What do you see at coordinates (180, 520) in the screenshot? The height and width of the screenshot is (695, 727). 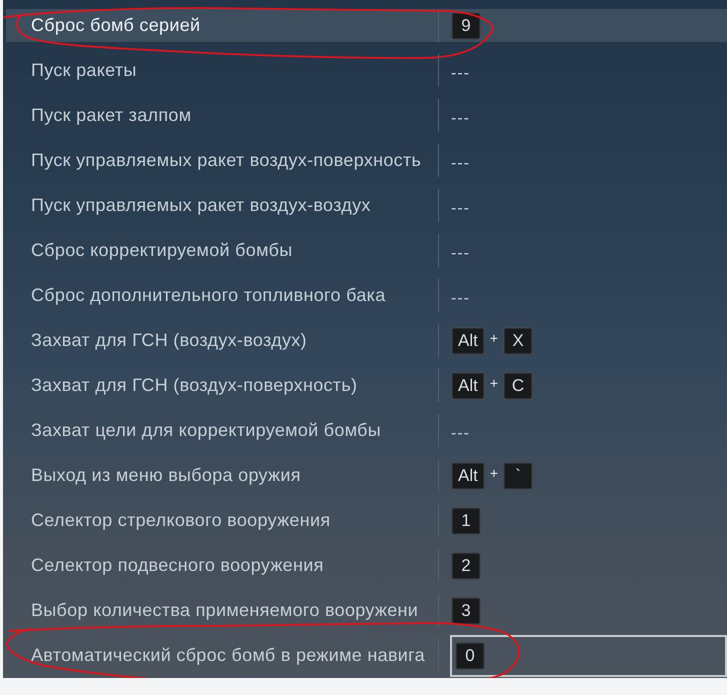 I see `action-label: Селектор стрелкового вооружения` at bounding box center [180, 520].